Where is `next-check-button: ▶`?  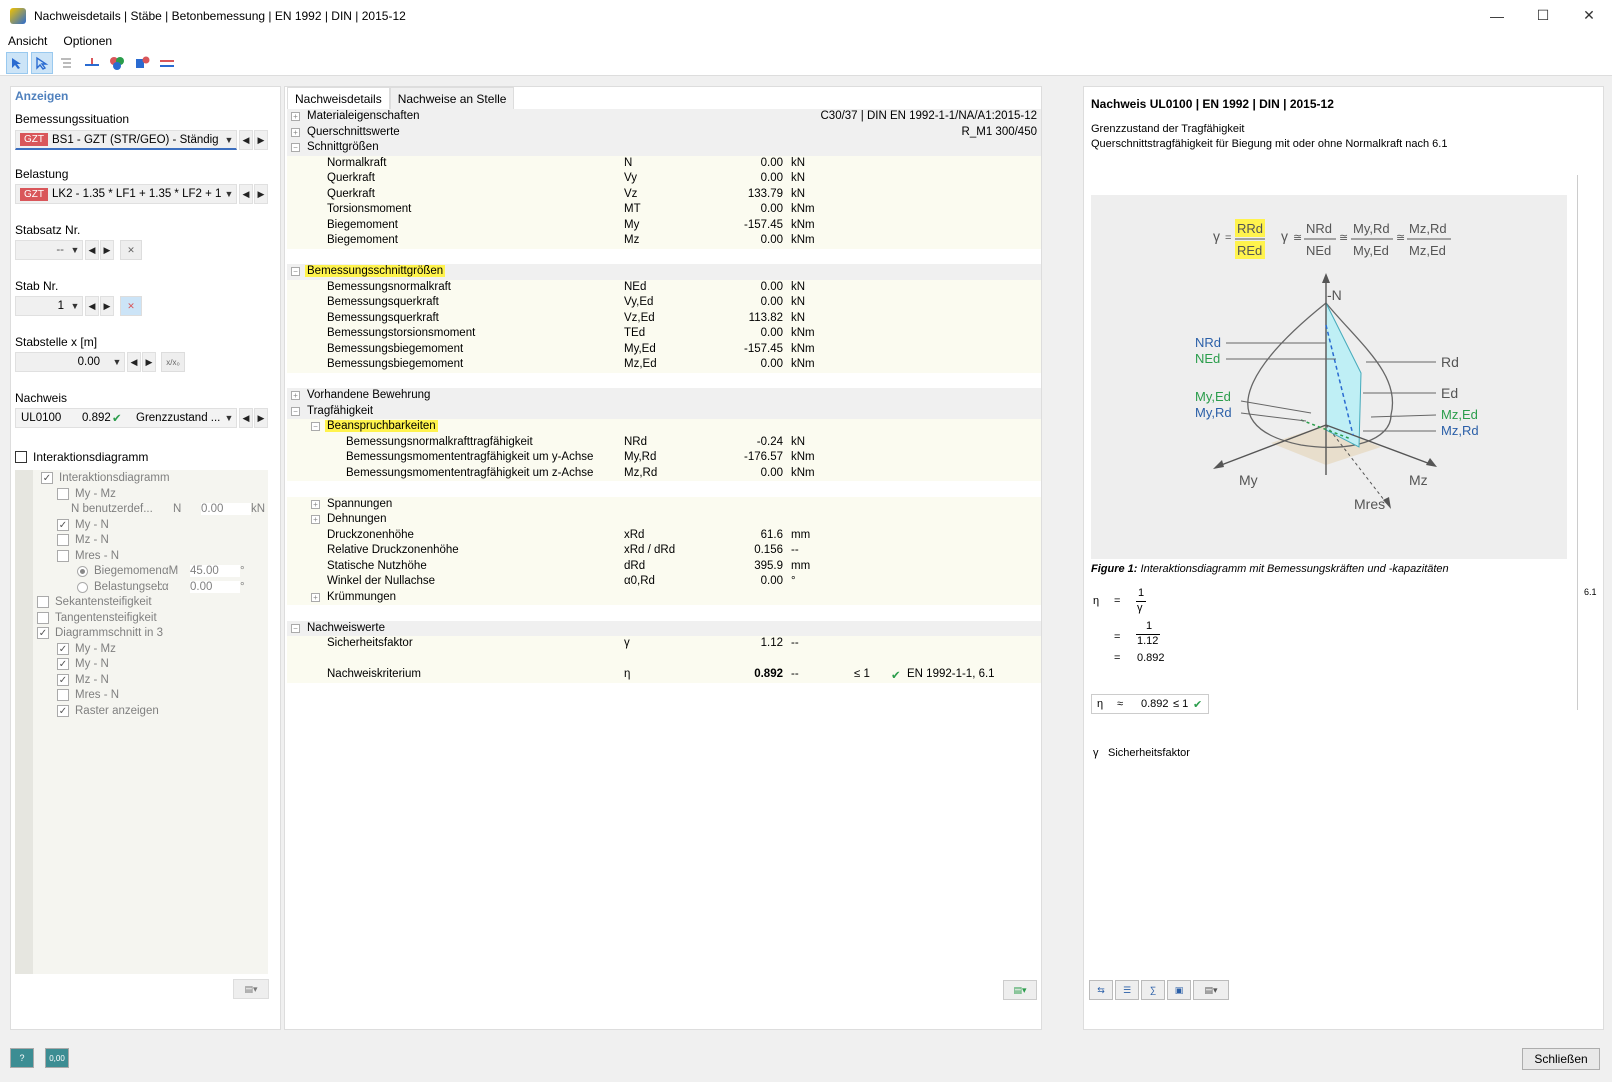
next-check-button: ▶ is located at coordinates (261, 418).